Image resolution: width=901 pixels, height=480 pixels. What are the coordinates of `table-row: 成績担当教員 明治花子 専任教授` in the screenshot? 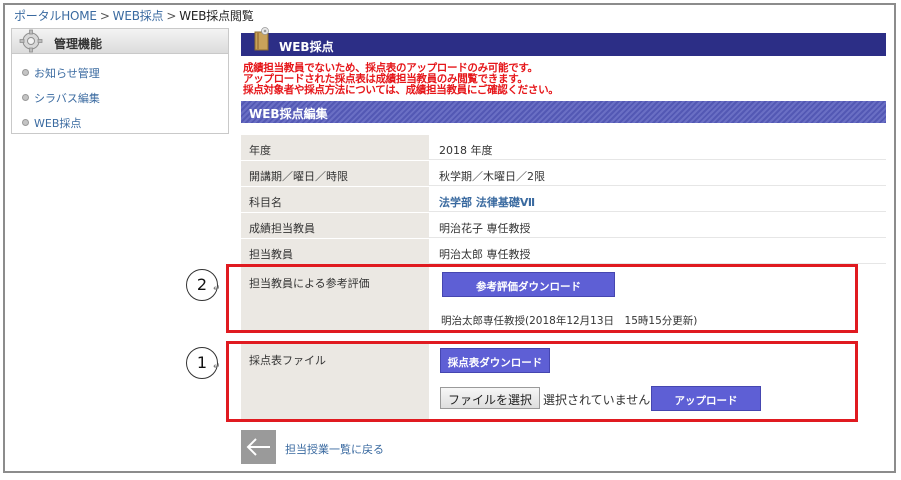 It's located at (563, 225).